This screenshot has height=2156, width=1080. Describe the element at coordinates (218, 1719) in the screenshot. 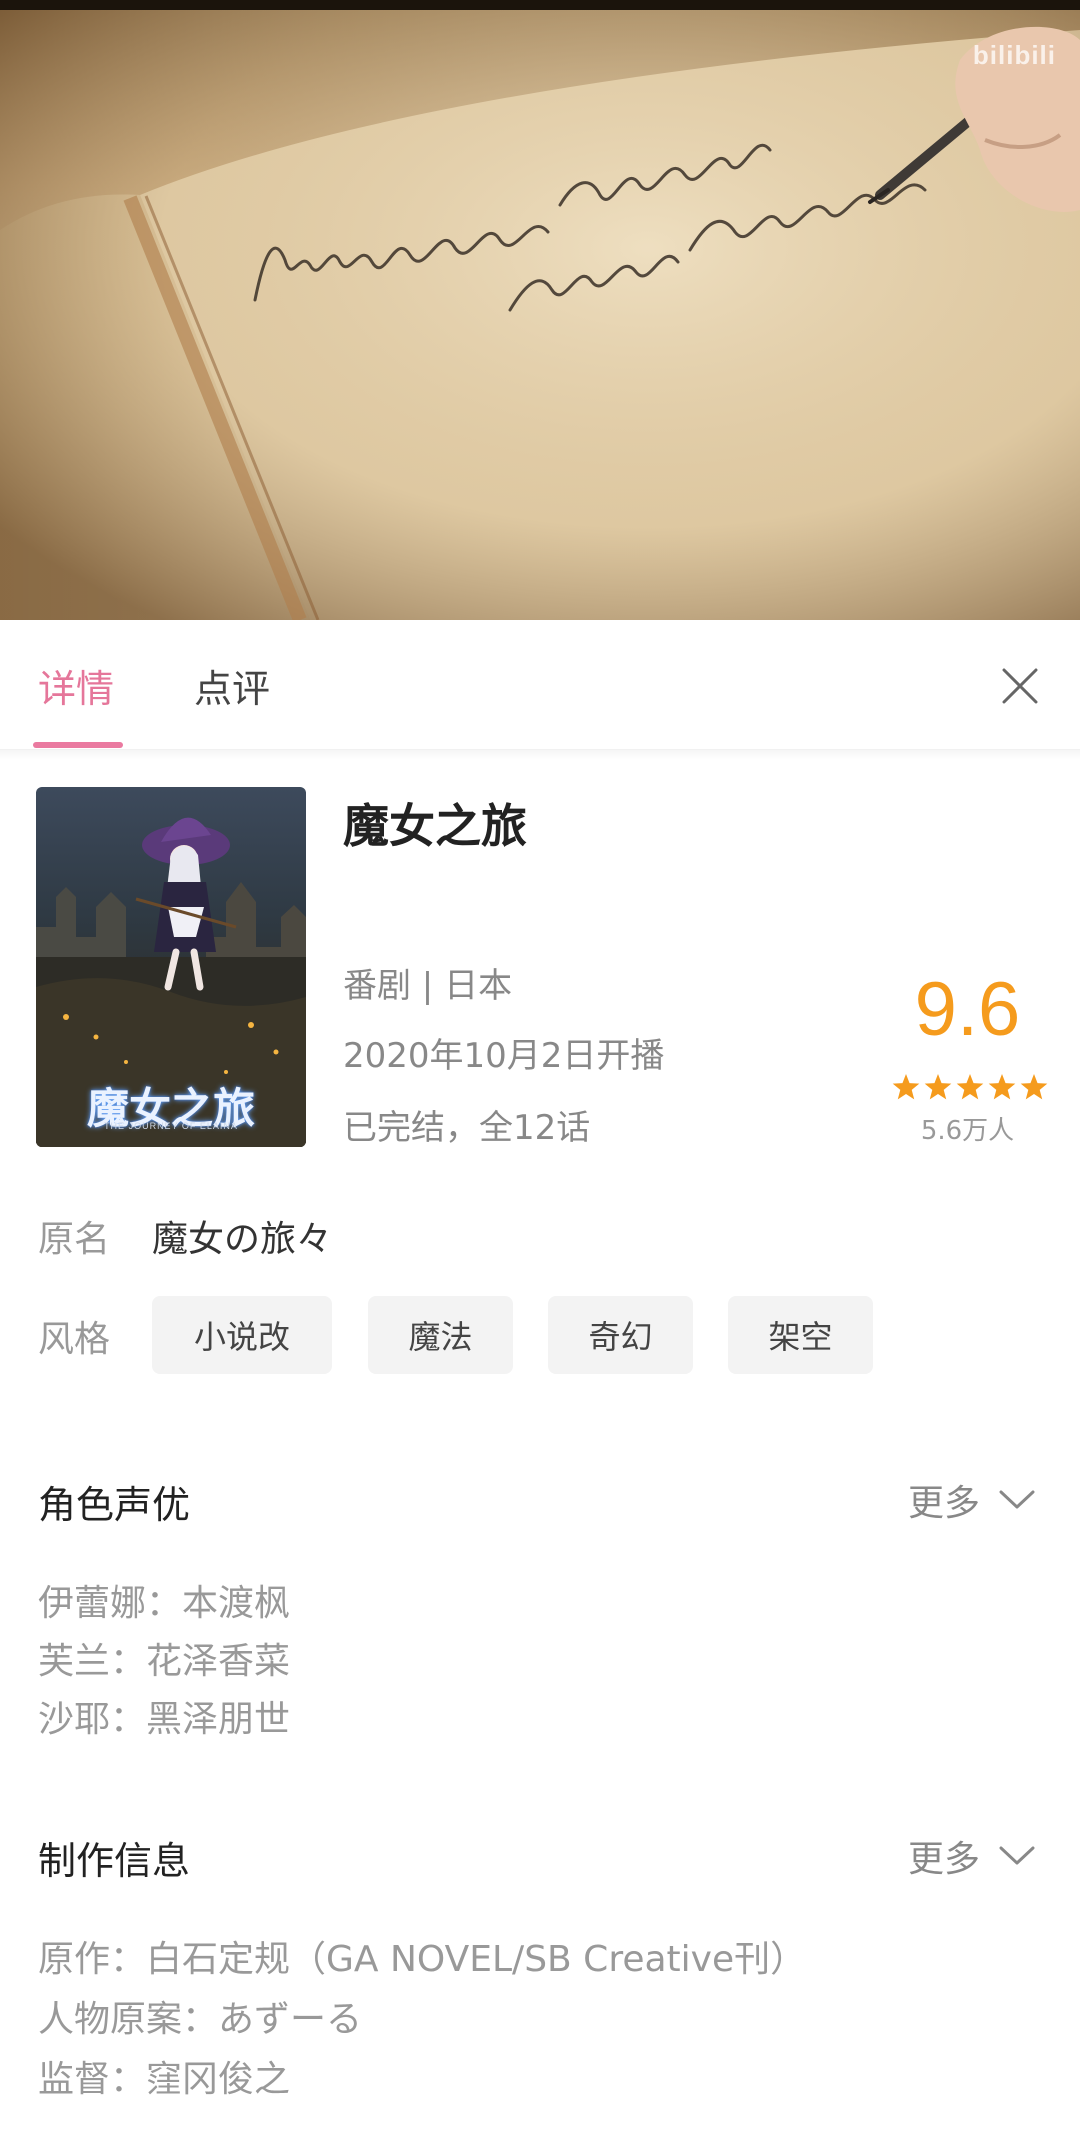

I see `cast-actor: 黑泽朋世` at that location.